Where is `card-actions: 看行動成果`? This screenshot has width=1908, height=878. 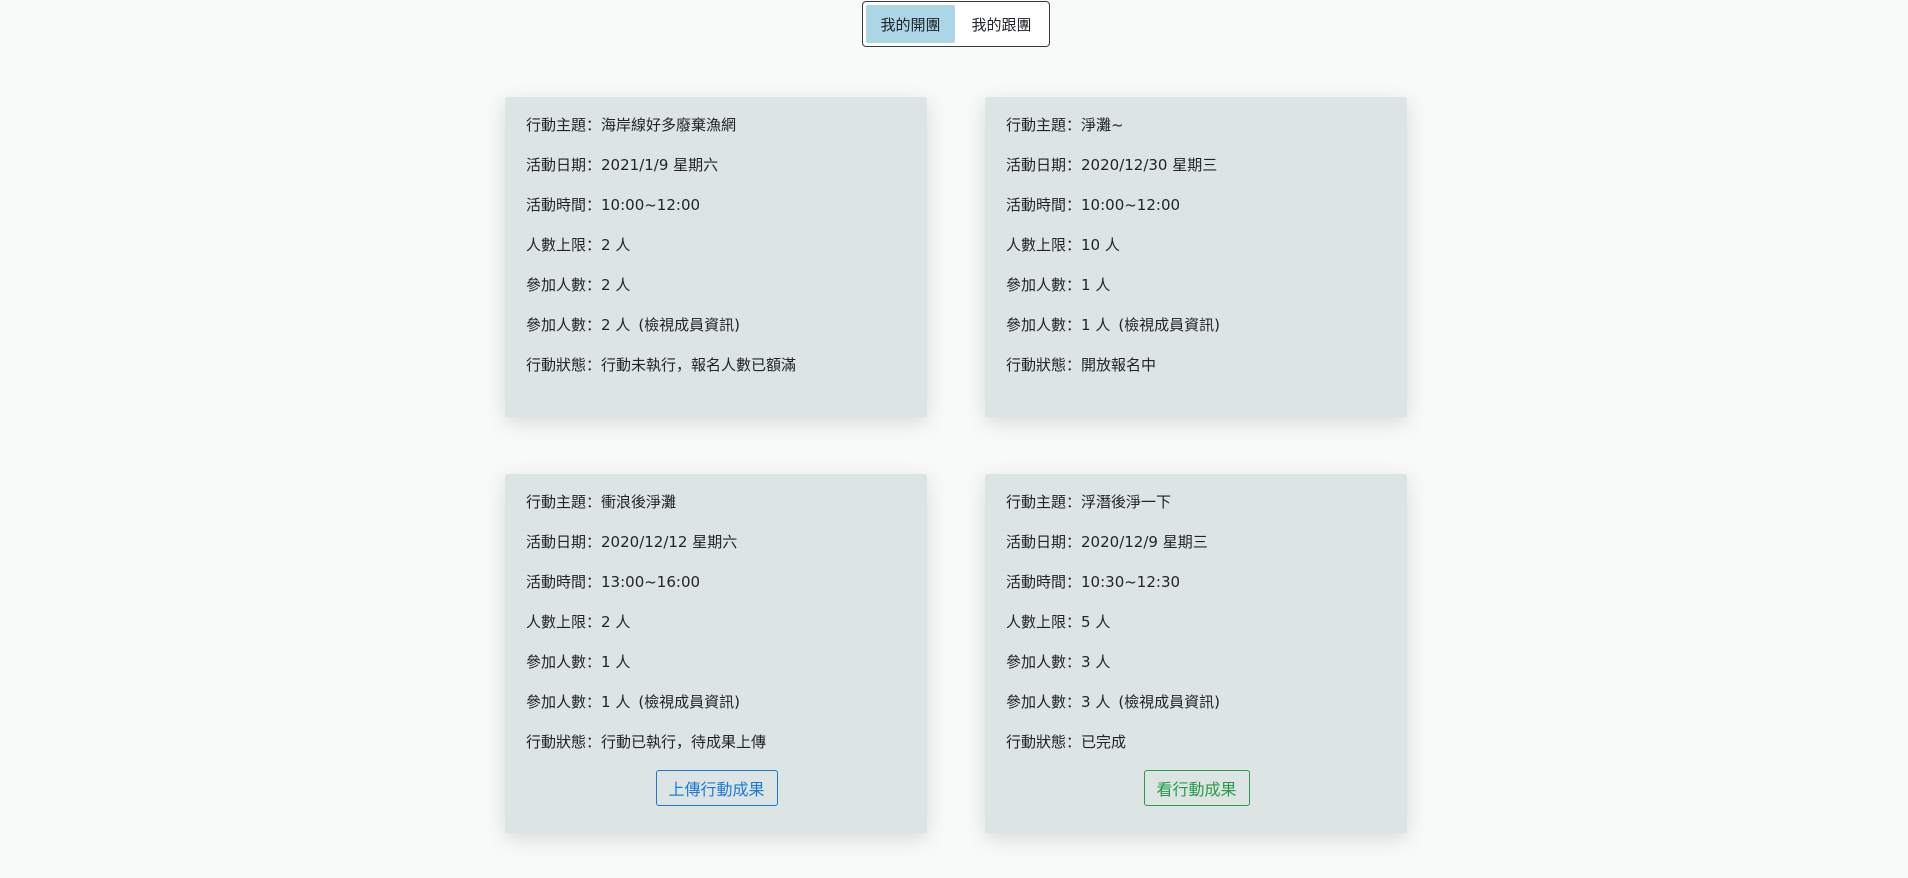 card-actions: 看行動成果 is located at coordinates (1196, 788).